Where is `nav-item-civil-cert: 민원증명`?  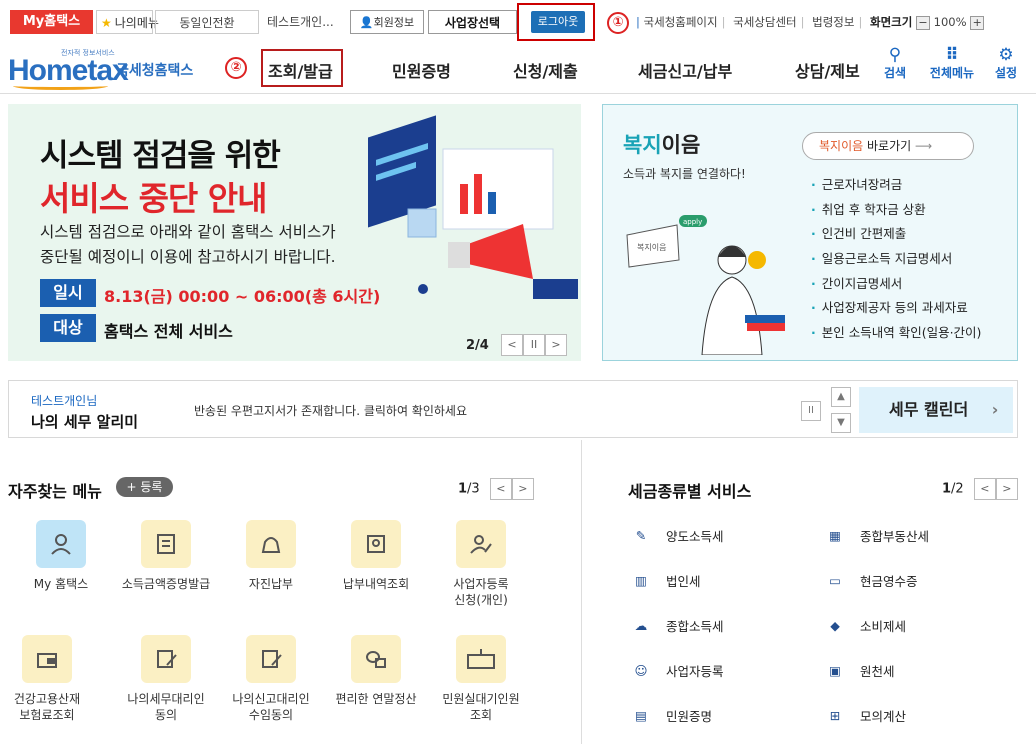 nav-item-civil-cert: 민원증명 is located at coordinates (421, 70).